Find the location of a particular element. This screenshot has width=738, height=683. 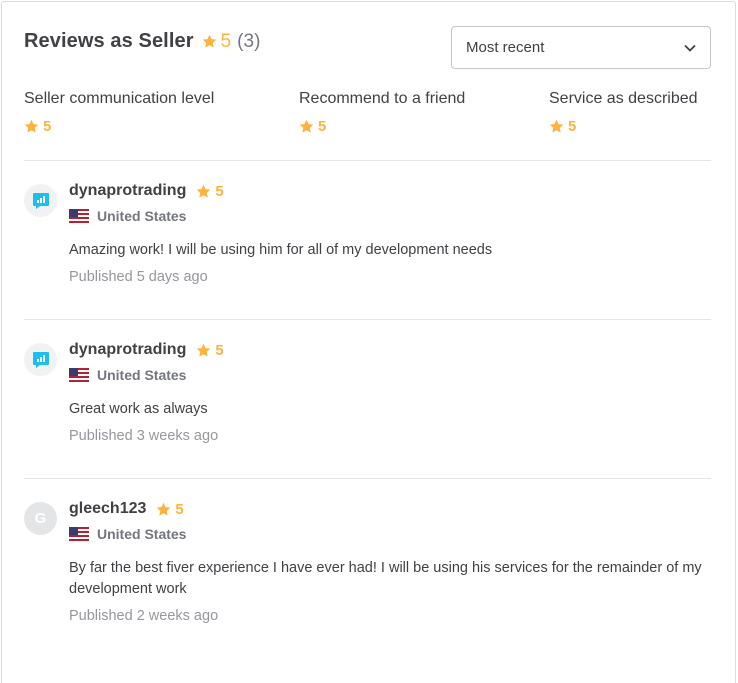

review-date: Published 3 weeks ago is located at coordinates (144, 436).